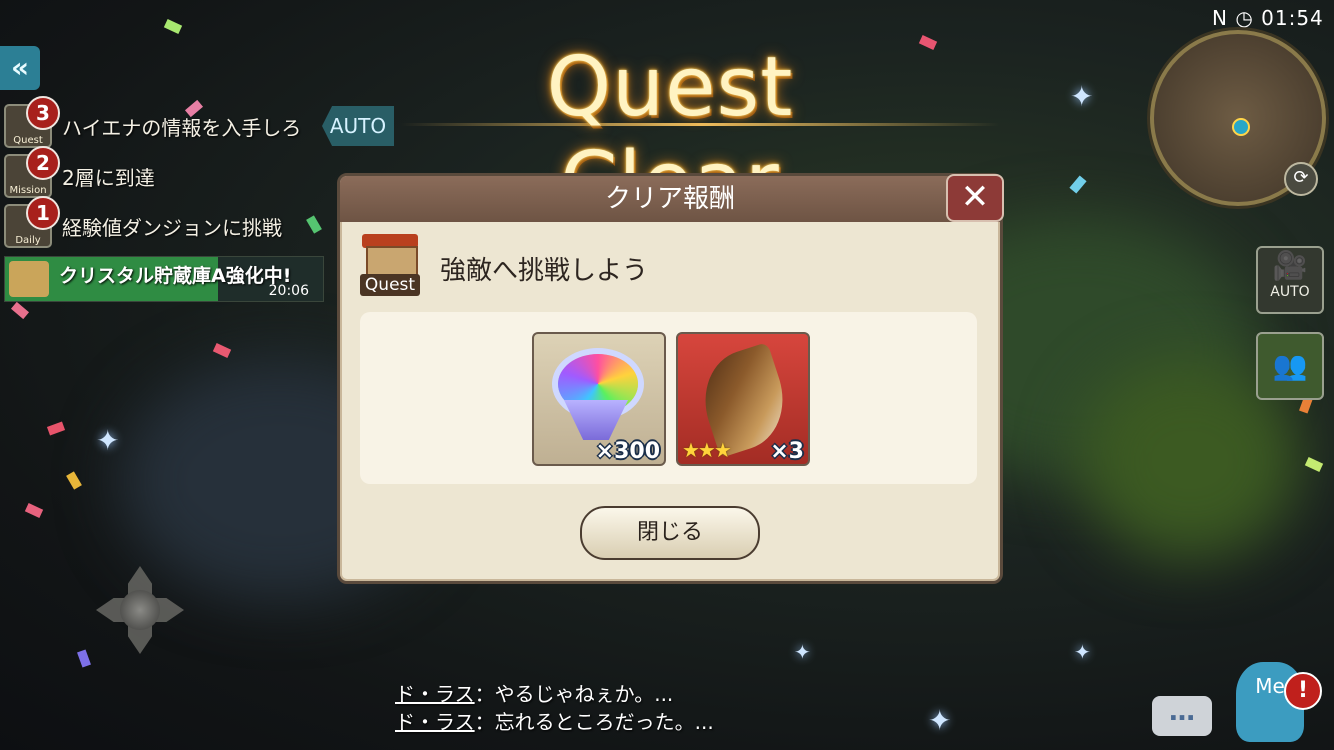  I want to click on quest-tracker-row: Quest 3 ハイエナの情報を入手しろ, so click(153, 122).